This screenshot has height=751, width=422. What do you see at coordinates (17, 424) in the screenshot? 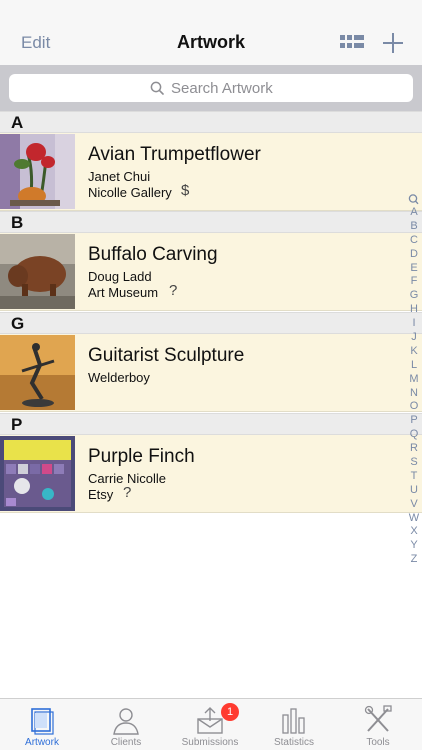
I see `section-letter: P` at bounding box center [17, 424].